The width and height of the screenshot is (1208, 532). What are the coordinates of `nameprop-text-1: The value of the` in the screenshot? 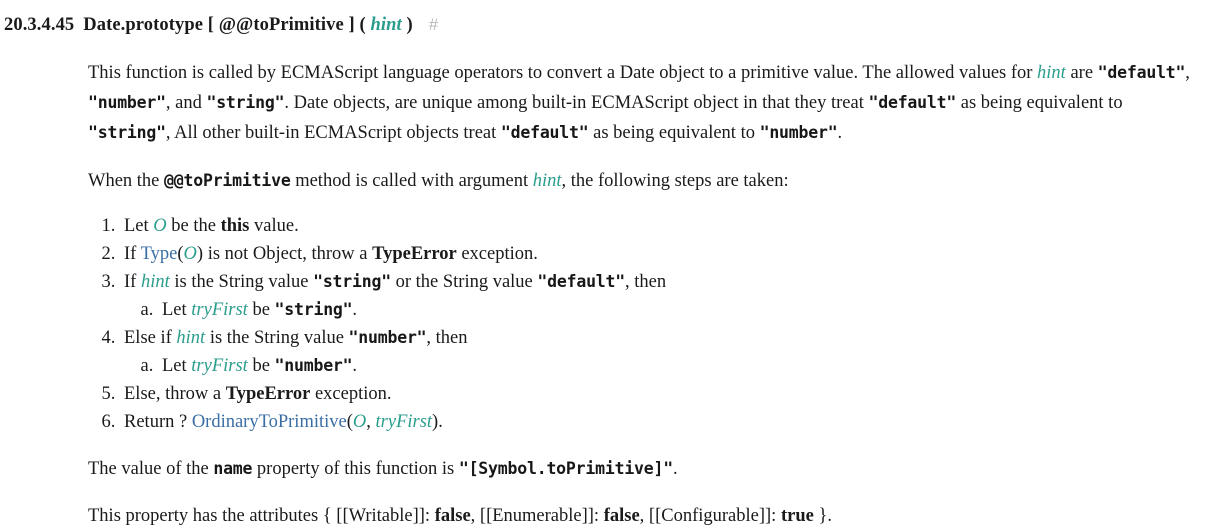 It's located at (151, 469).